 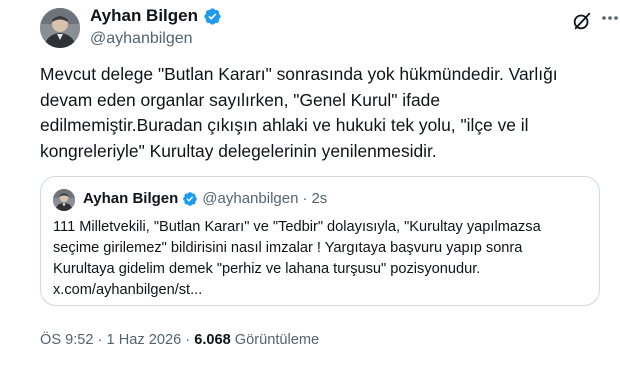 I want to click on grok-icon, so click(x=582, y=21).